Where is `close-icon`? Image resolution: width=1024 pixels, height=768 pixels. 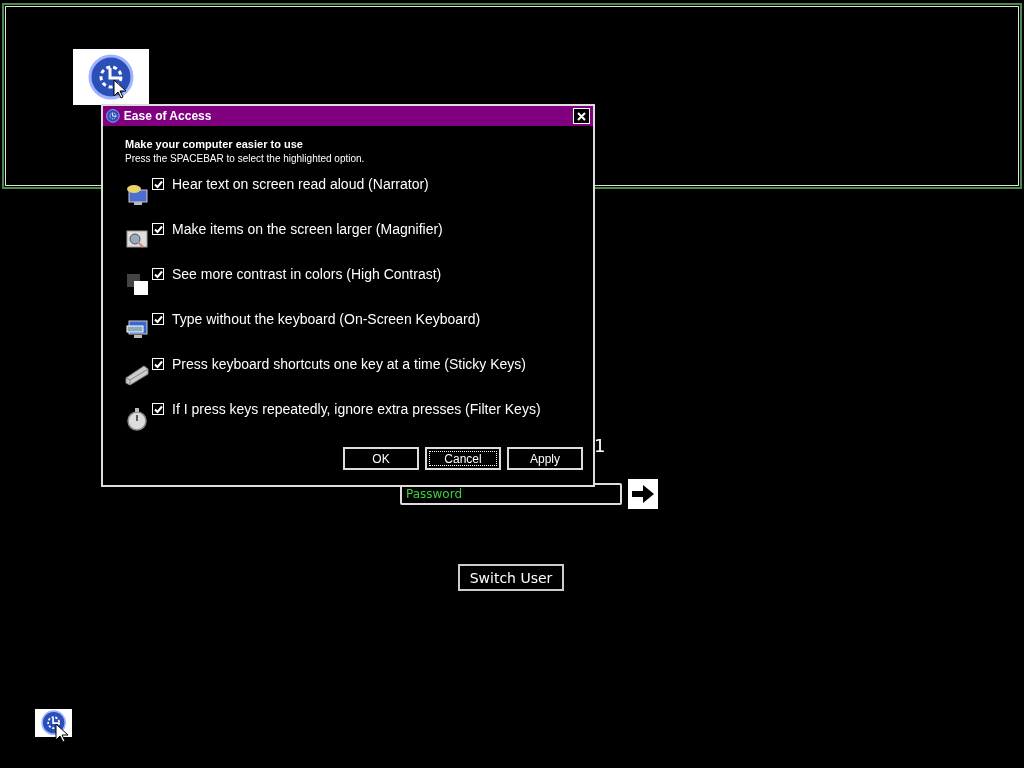
close-icon is located at coordinates (581, 116).